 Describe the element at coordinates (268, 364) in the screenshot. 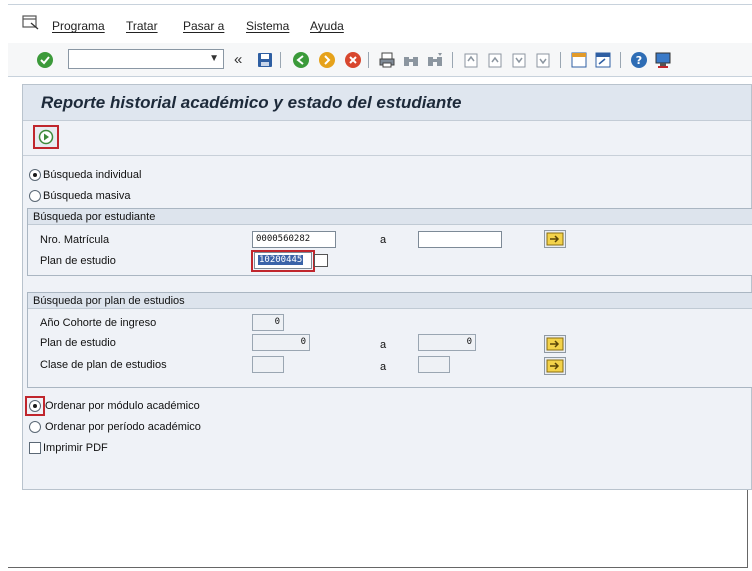

I see `class-from-input` at that location.